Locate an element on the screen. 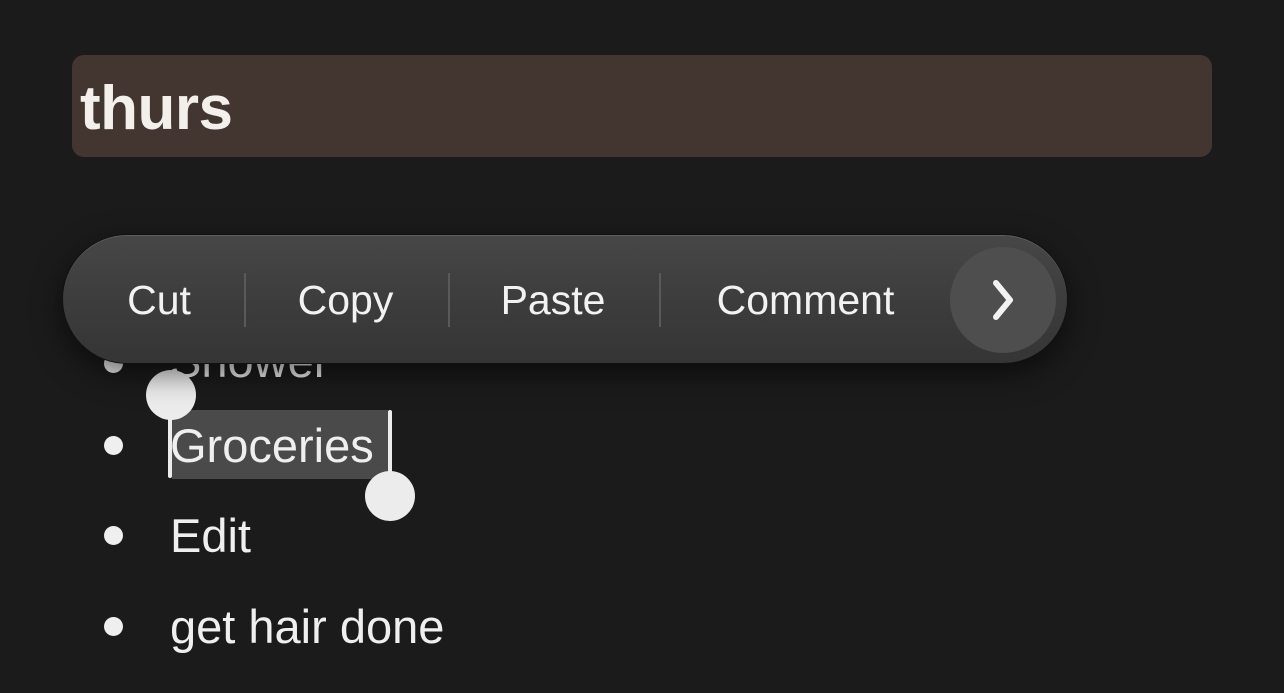 This screenshot has width=1284, height=693. copy-button: Copy is located at coordinates (345, 300).